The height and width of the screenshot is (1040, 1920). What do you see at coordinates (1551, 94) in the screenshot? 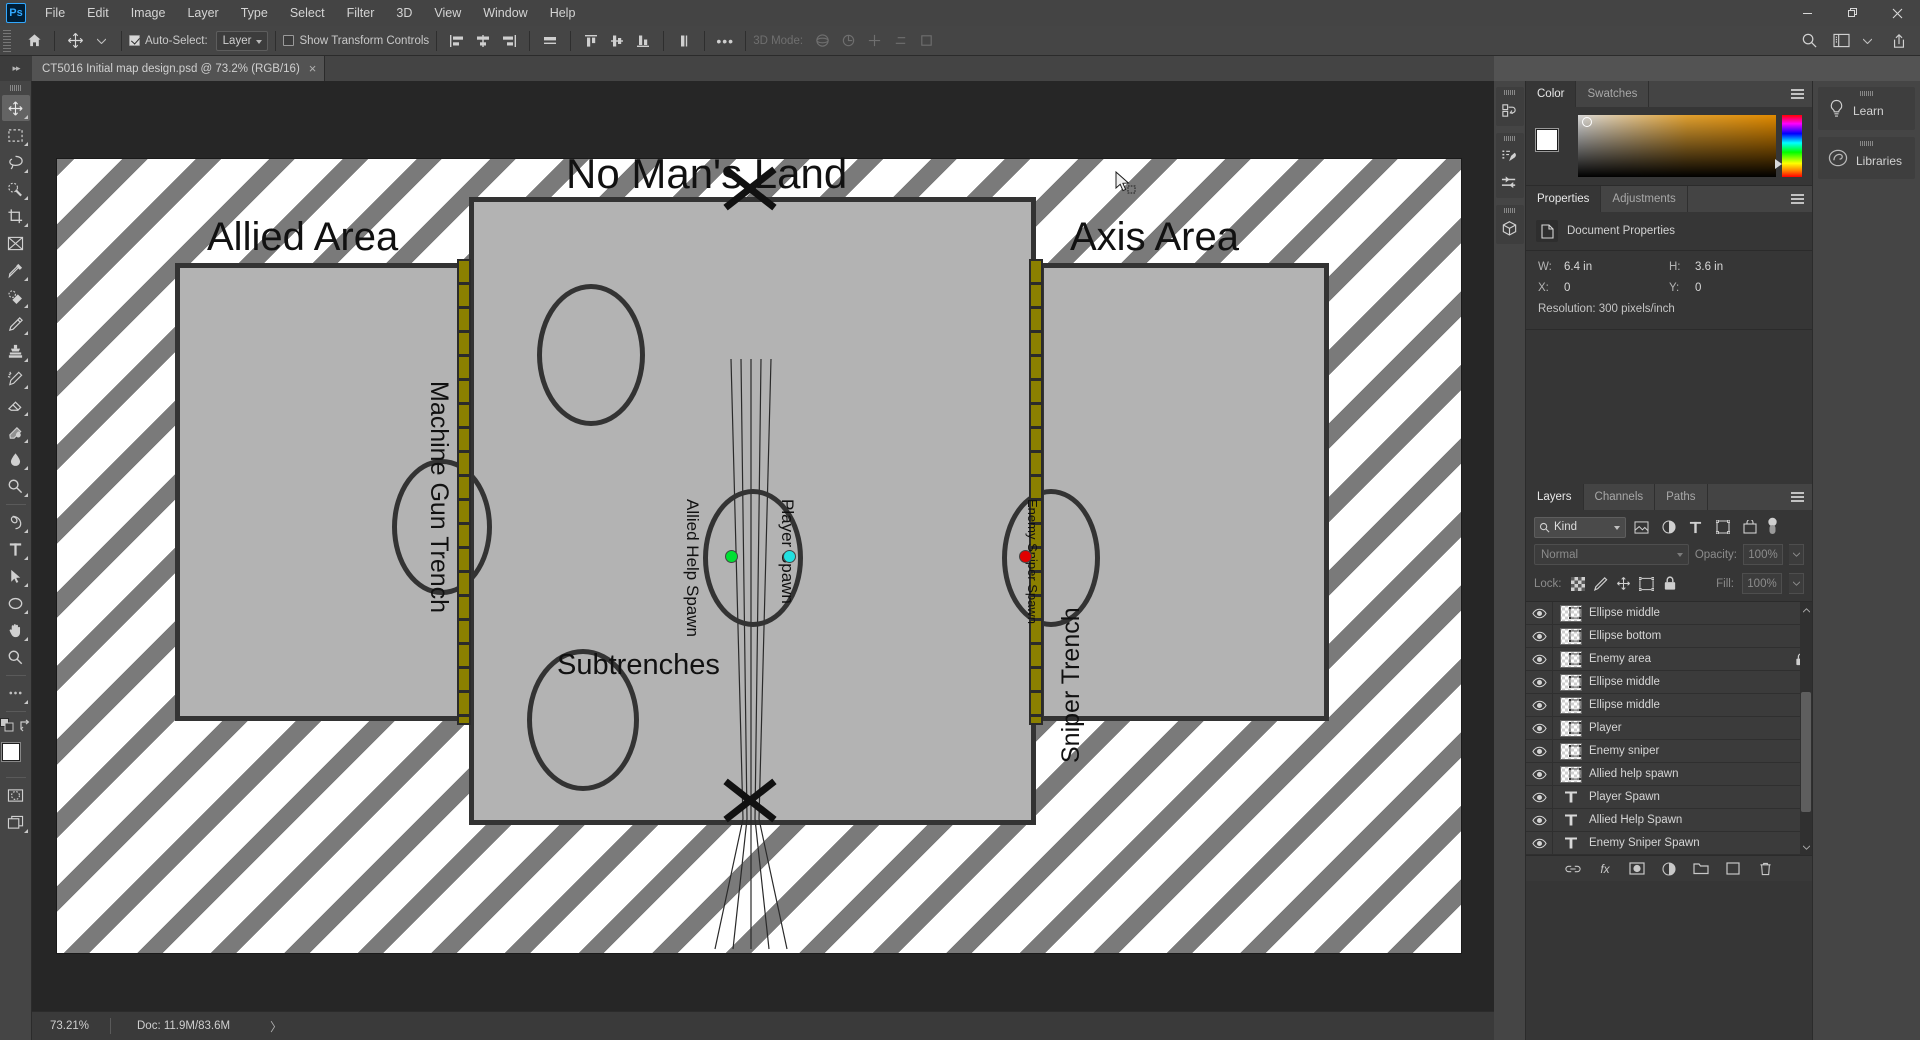
I see `tab-color: Color` at bounding box center [1551, 94].